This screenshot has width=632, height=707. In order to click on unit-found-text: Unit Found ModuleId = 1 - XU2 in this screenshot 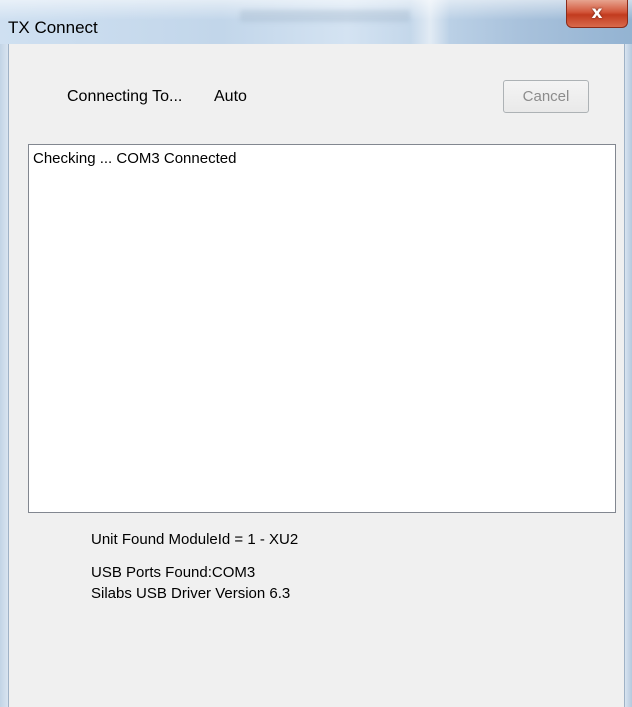, I will do `click(195, 539)`.